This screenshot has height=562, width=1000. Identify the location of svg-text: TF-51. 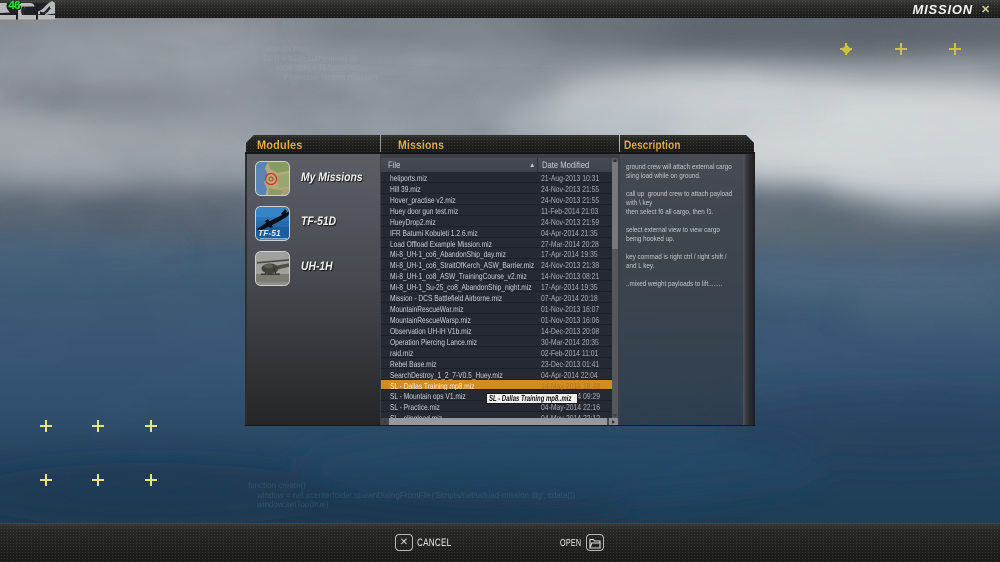
(269, 233).